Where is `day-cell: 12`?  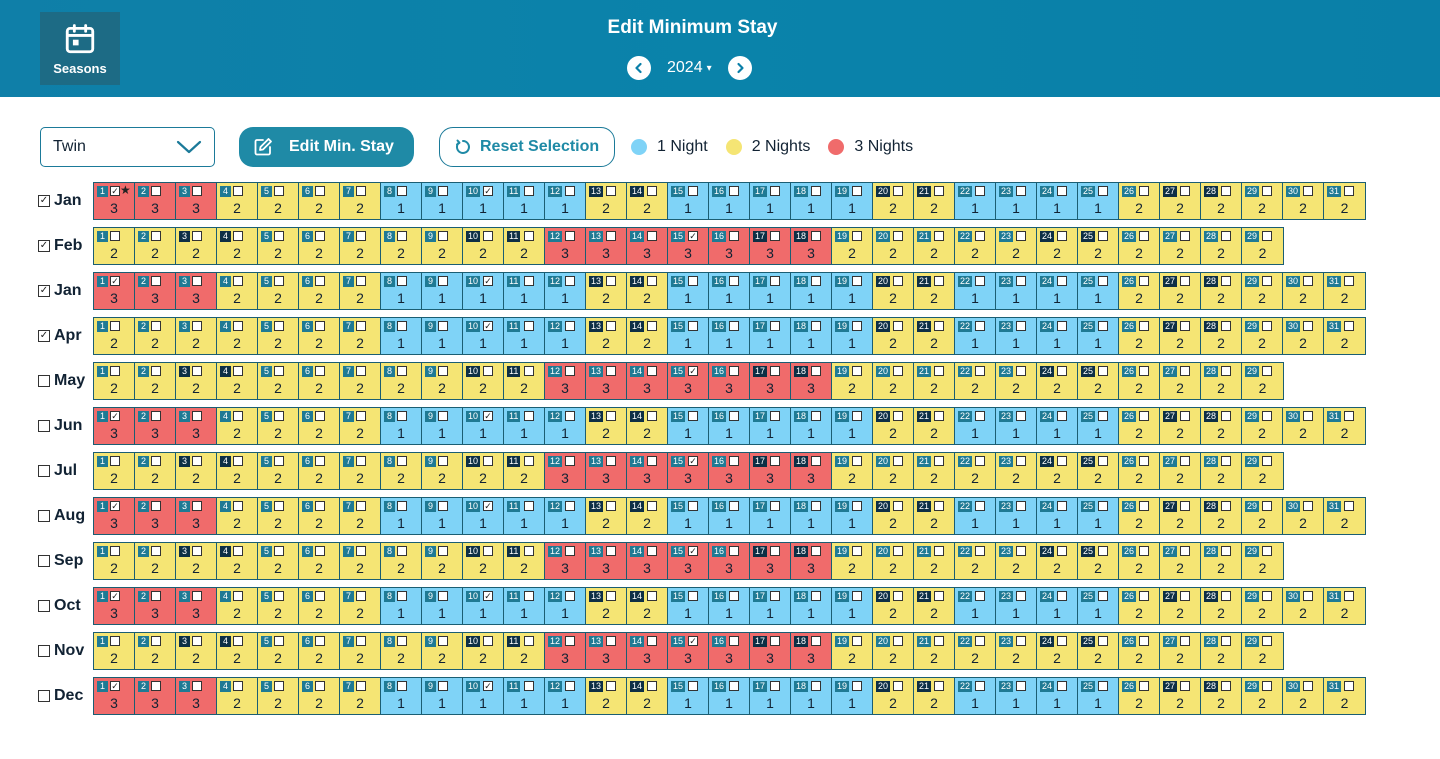
day-cell: 12 is located at coordinates (114, 246).